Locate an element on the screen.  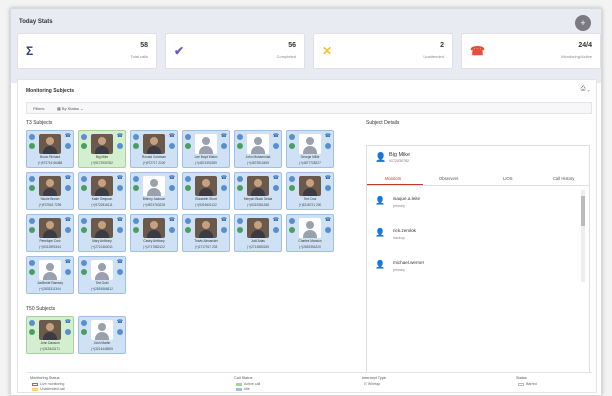
subject-card: ☎ Nicole Brown (+)972943 7299 is located at coordinates (50, 191).